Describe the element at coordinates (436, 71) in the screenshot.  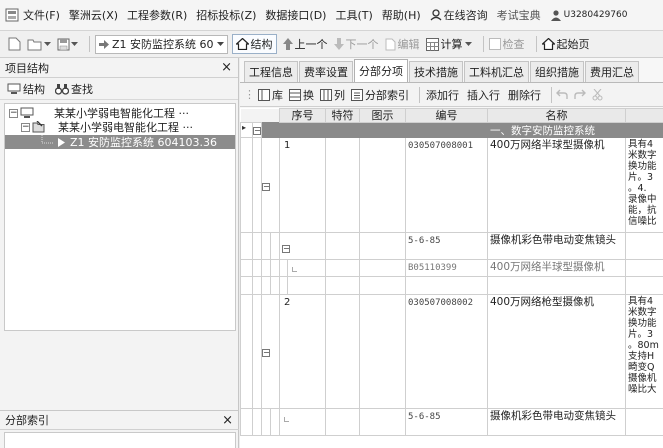
I see `tab-technical-measures: 技术措施` at that location.